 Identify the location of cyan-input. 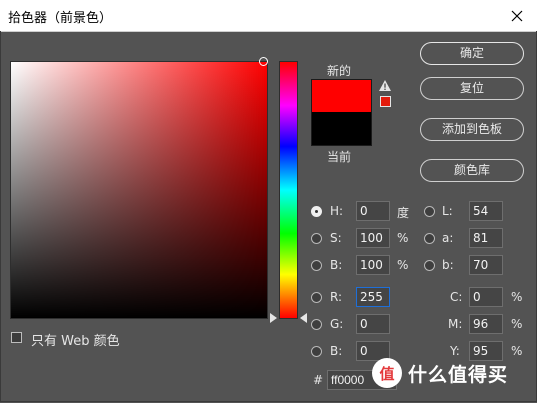
(486, 297).